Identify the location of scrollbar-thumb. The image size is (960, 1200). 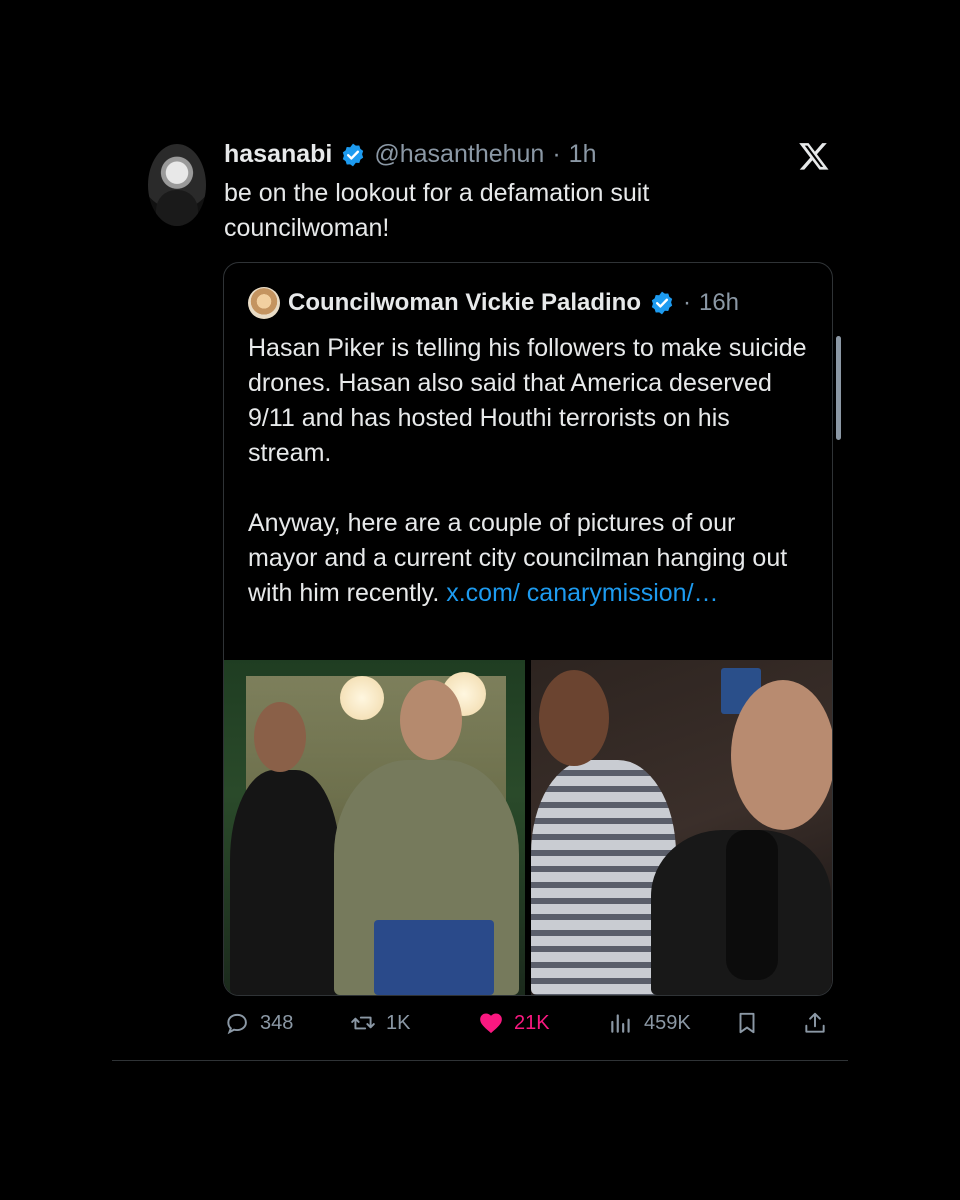
(838, 388).